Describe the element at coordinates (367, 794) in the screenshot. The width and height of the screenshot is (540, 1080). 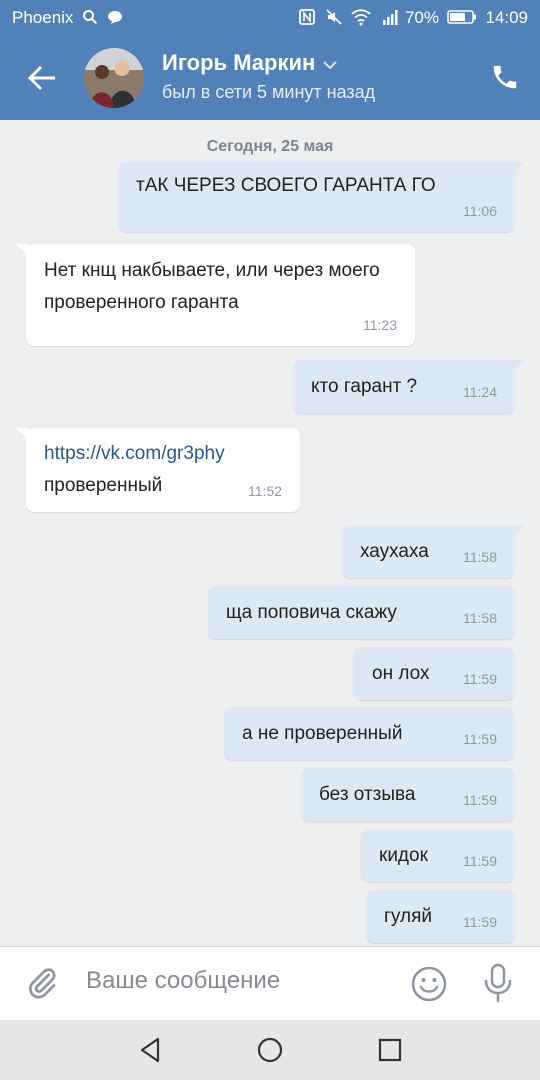
I see `message-text: без отзыва` at that location.